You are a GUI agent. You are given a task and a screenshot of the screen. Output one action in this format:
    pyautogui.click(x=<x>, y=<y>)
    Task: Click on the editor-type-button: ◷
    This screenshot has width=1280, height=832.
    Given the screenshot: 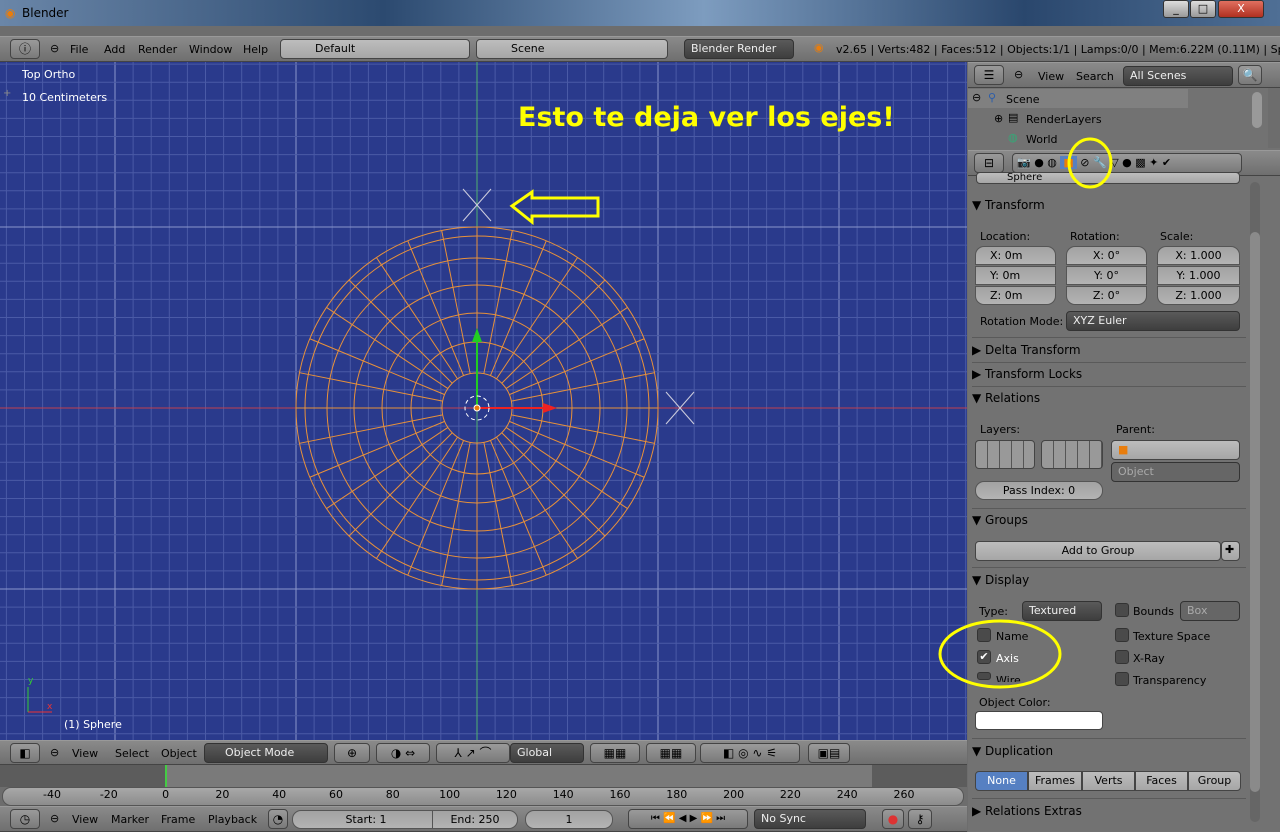 What is the action you would take?
    pyautogui.click(x=25, y=819)
    